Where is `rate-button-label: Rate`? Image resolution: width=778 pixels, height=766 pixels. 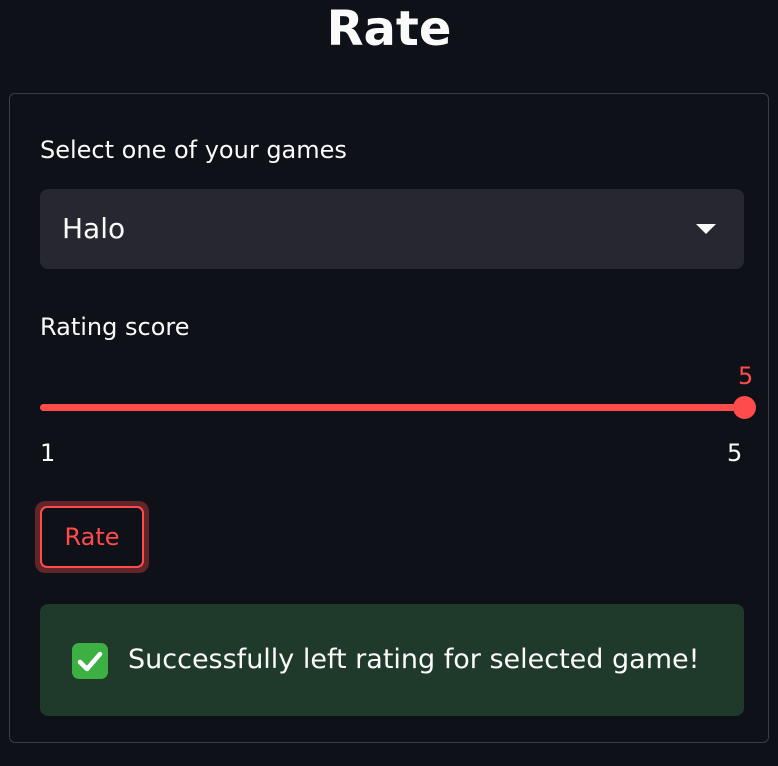 rate-button-label: Rate is located at coordinates (92, 537).